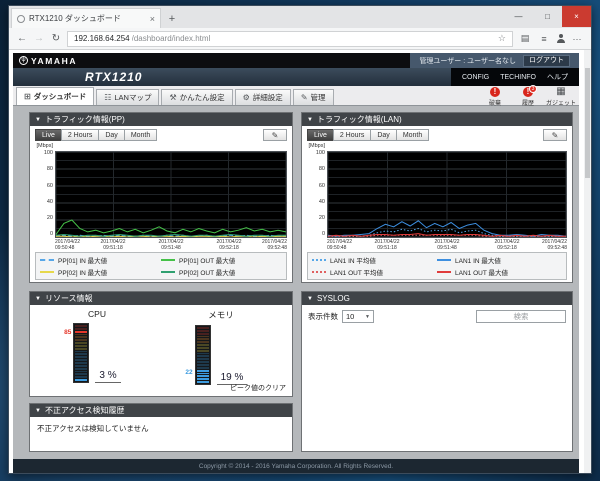 This screenshot has width=600, height=481. What do you see at coordinates (45, 61) in the screenshot?
I see `yamaha-logo: ψ YAMAHA` at bounding box center [45, 61].